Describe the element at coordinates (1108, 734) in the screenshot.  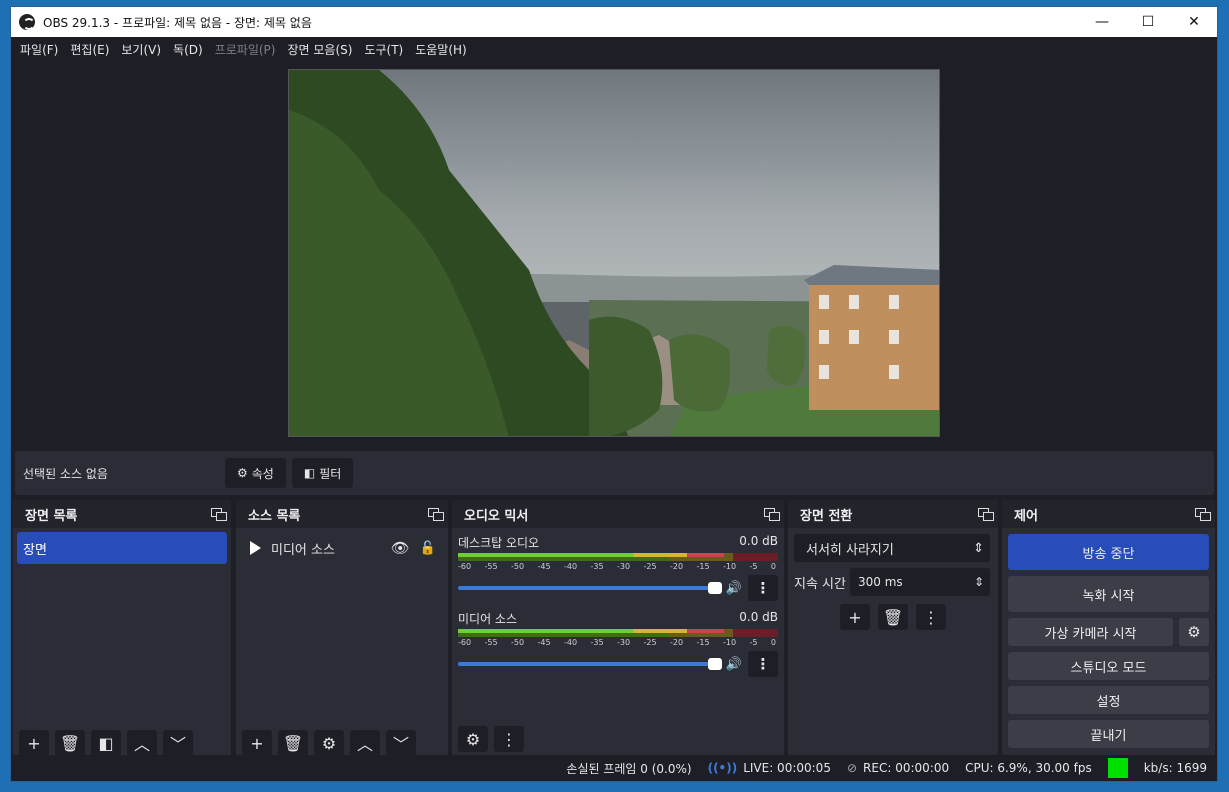
I see `exit-button: 끝내기` at that location.